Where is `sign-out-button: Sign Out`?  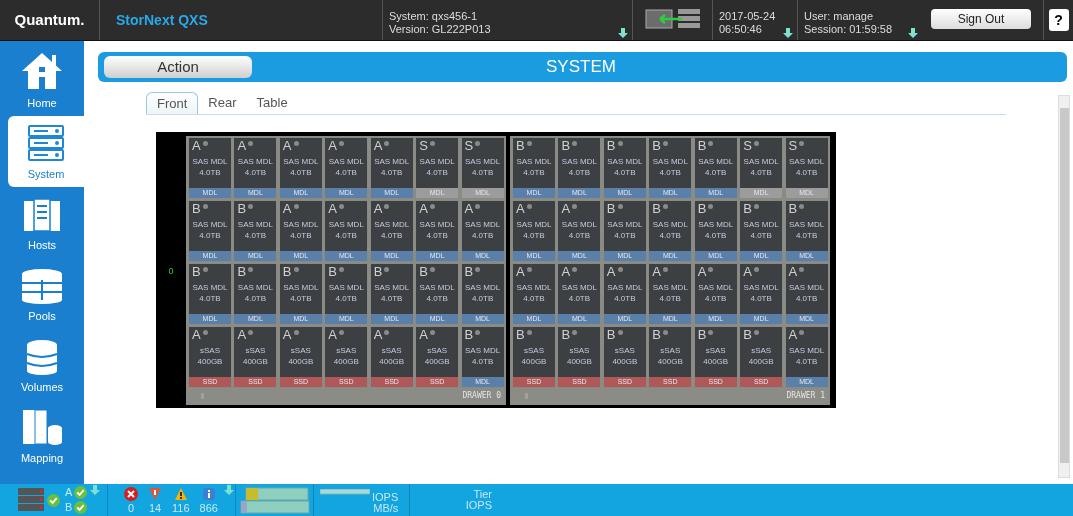 sign-out-button: Sign Out is located at coordinates (981, 19).